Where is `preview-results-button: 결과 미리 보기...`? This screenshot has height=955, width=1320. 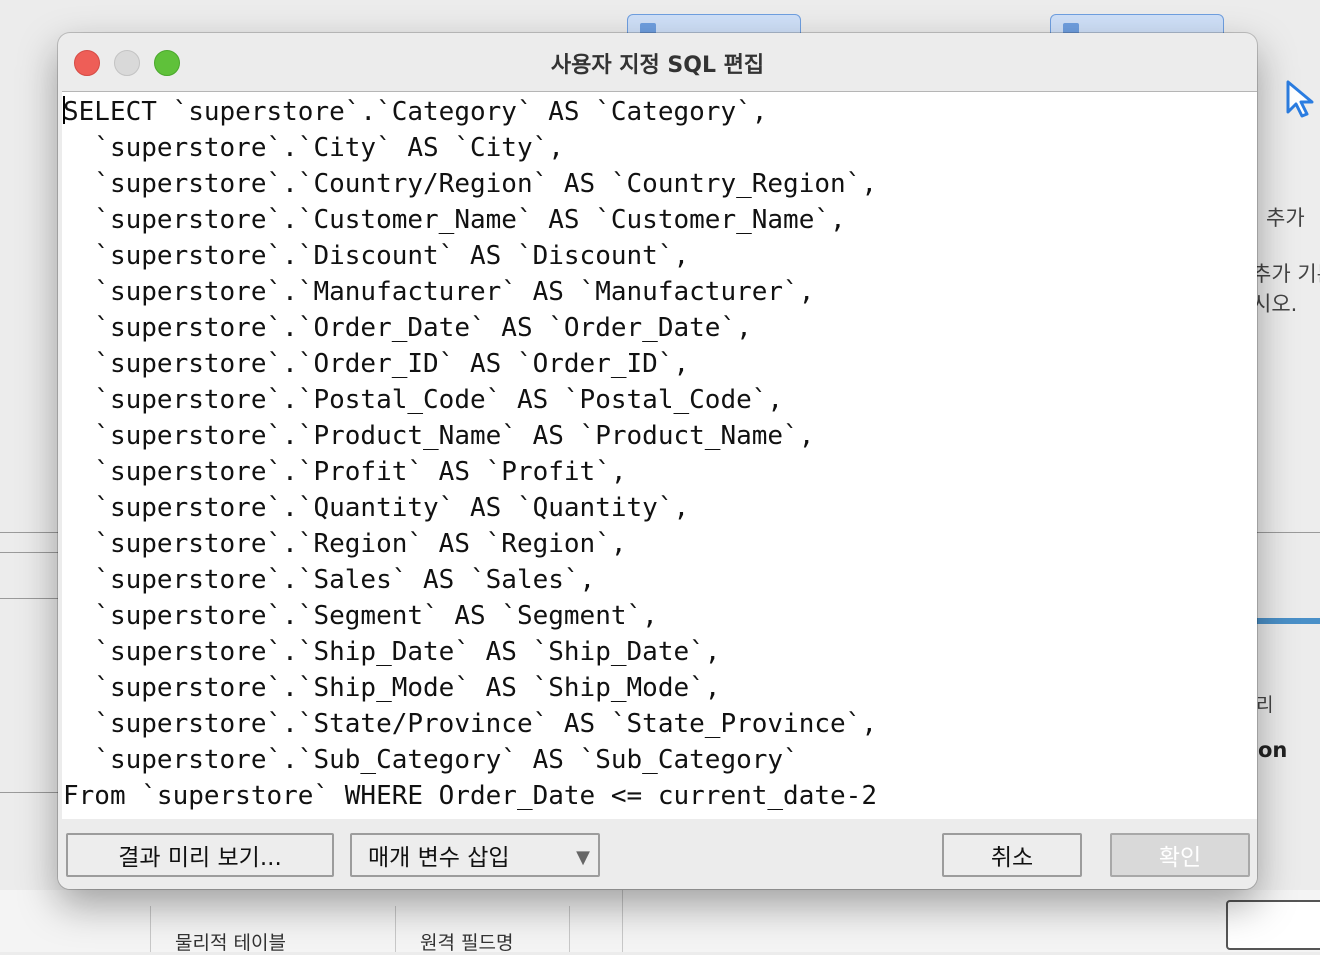
preview-results-button: 결과 미리 보기... is located at coordinates (200, 855).